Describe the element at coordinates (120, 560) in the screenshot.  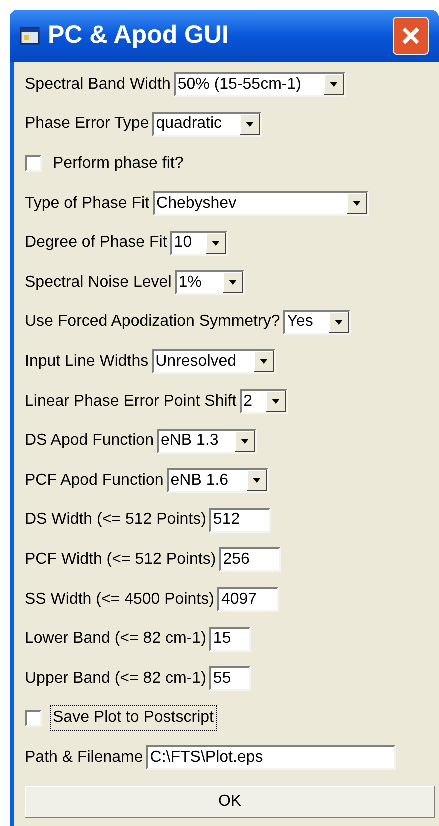
I see `field-label: PCF Width (<= 512 Points)` at that location.